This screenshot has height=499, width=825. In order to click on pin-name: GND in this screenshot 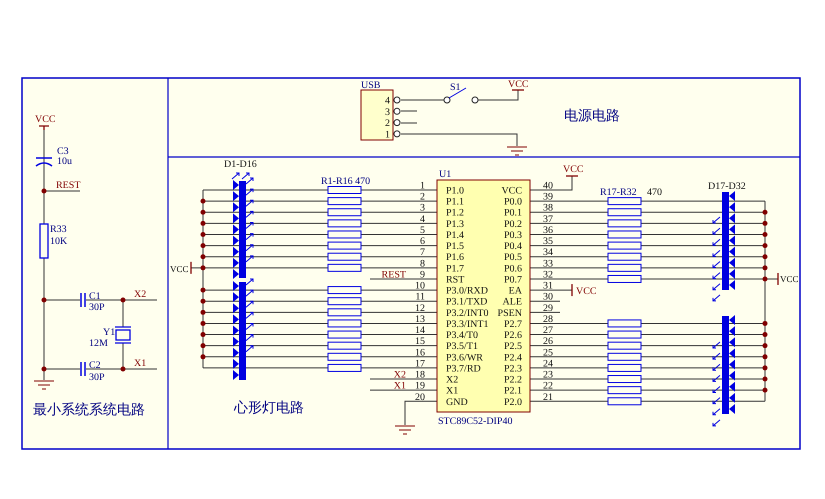, I will do `click(457, 402)`.